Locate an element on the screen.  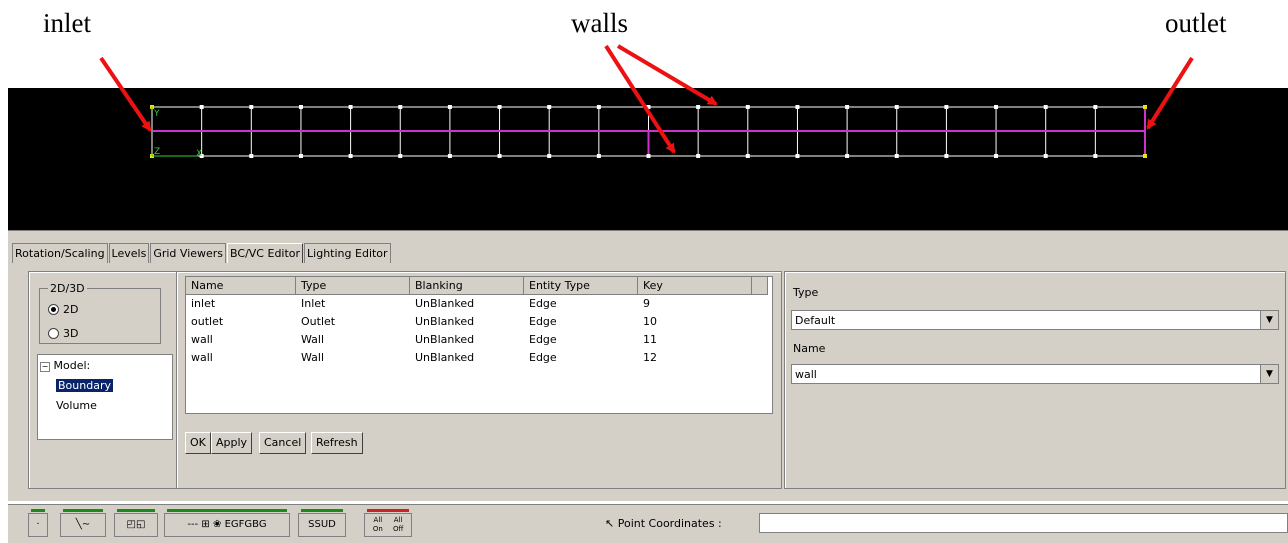
cancel-button: Cancel is located at coordinates (283, 443).